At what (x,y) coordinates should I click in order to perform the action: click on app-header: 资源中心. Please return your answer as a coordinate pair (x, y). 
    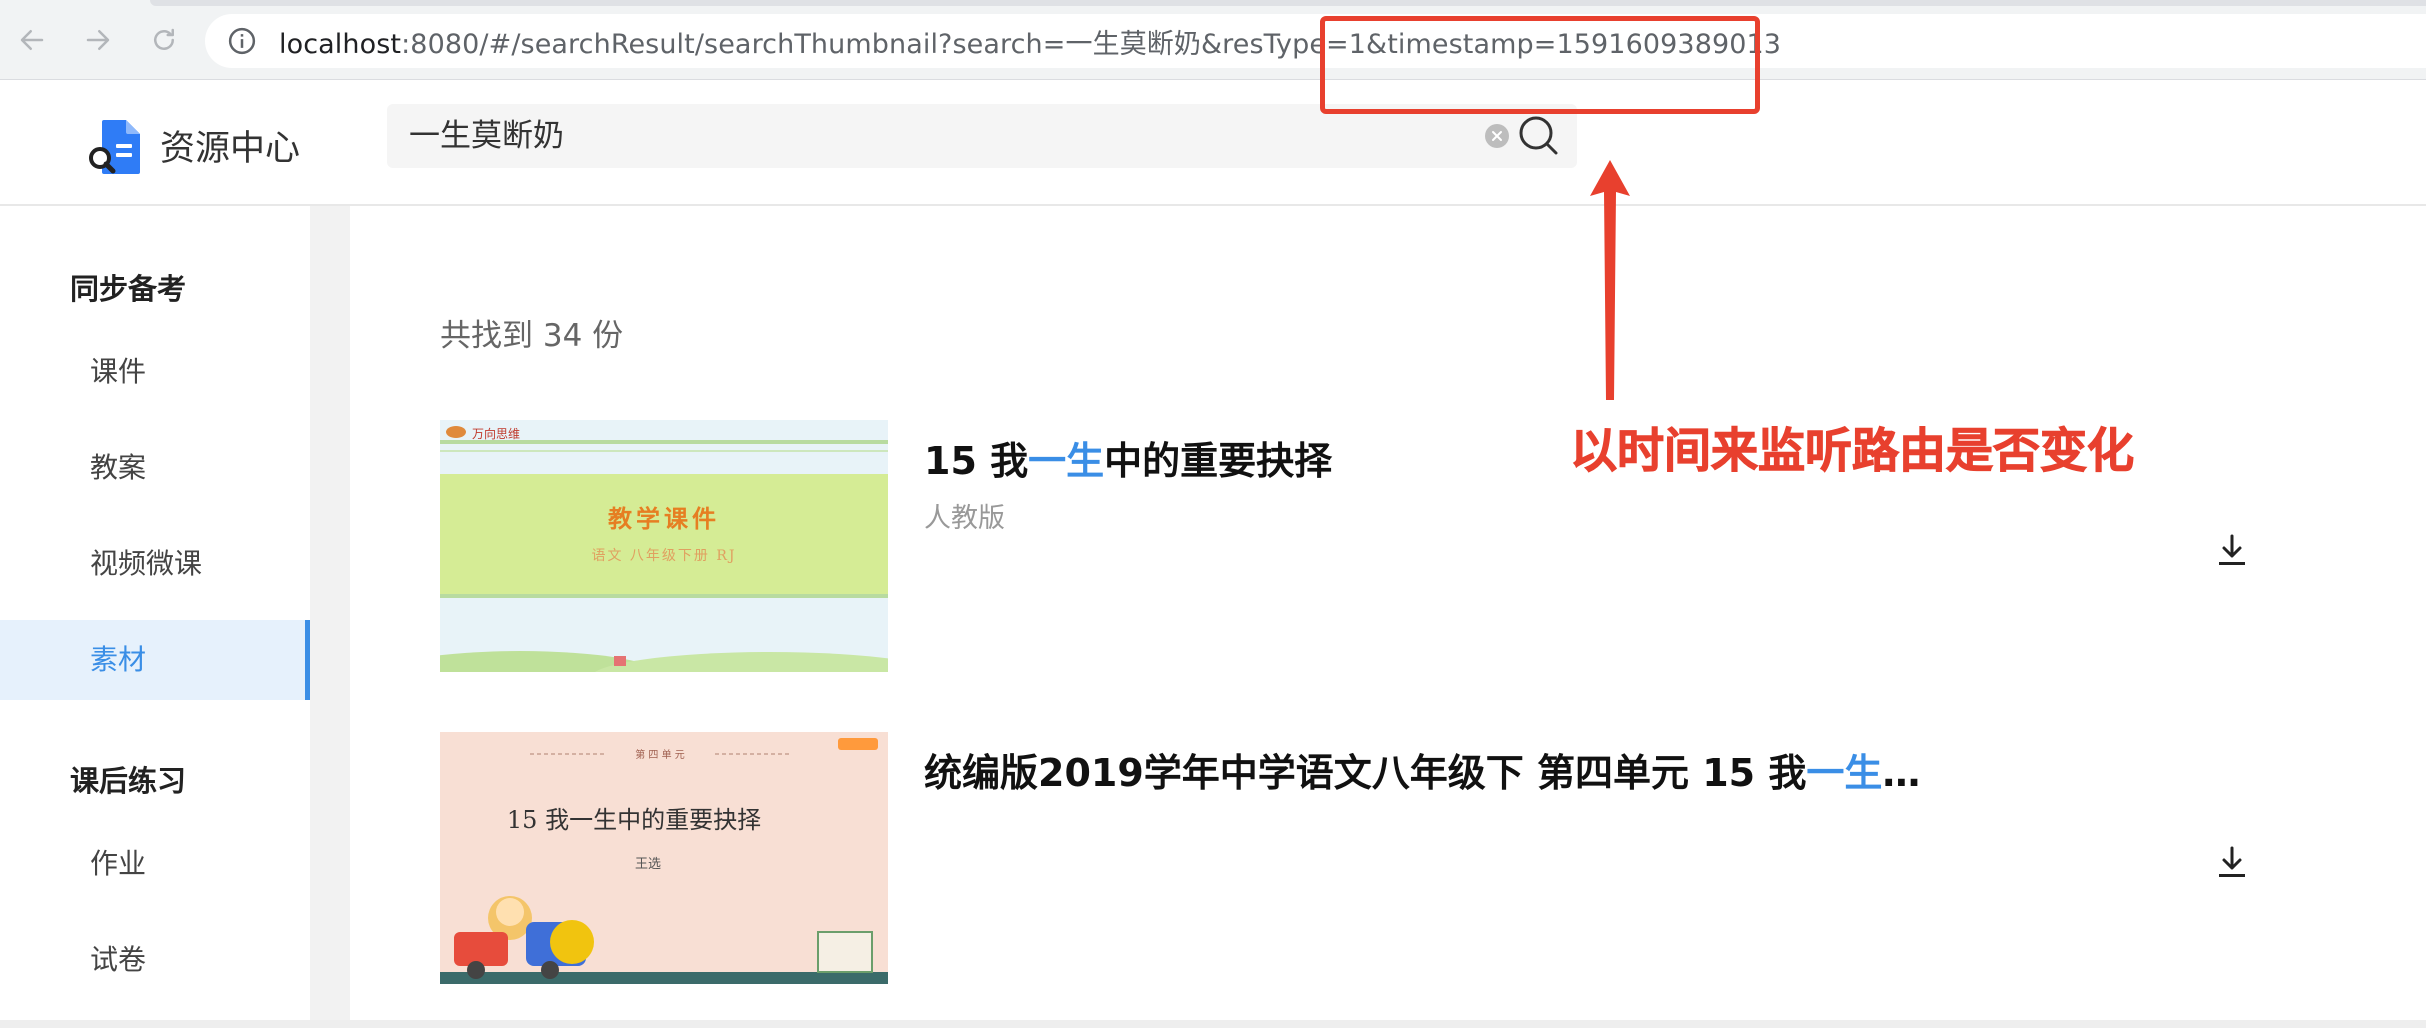
    Looking at the image, I should click on (1213, 143).